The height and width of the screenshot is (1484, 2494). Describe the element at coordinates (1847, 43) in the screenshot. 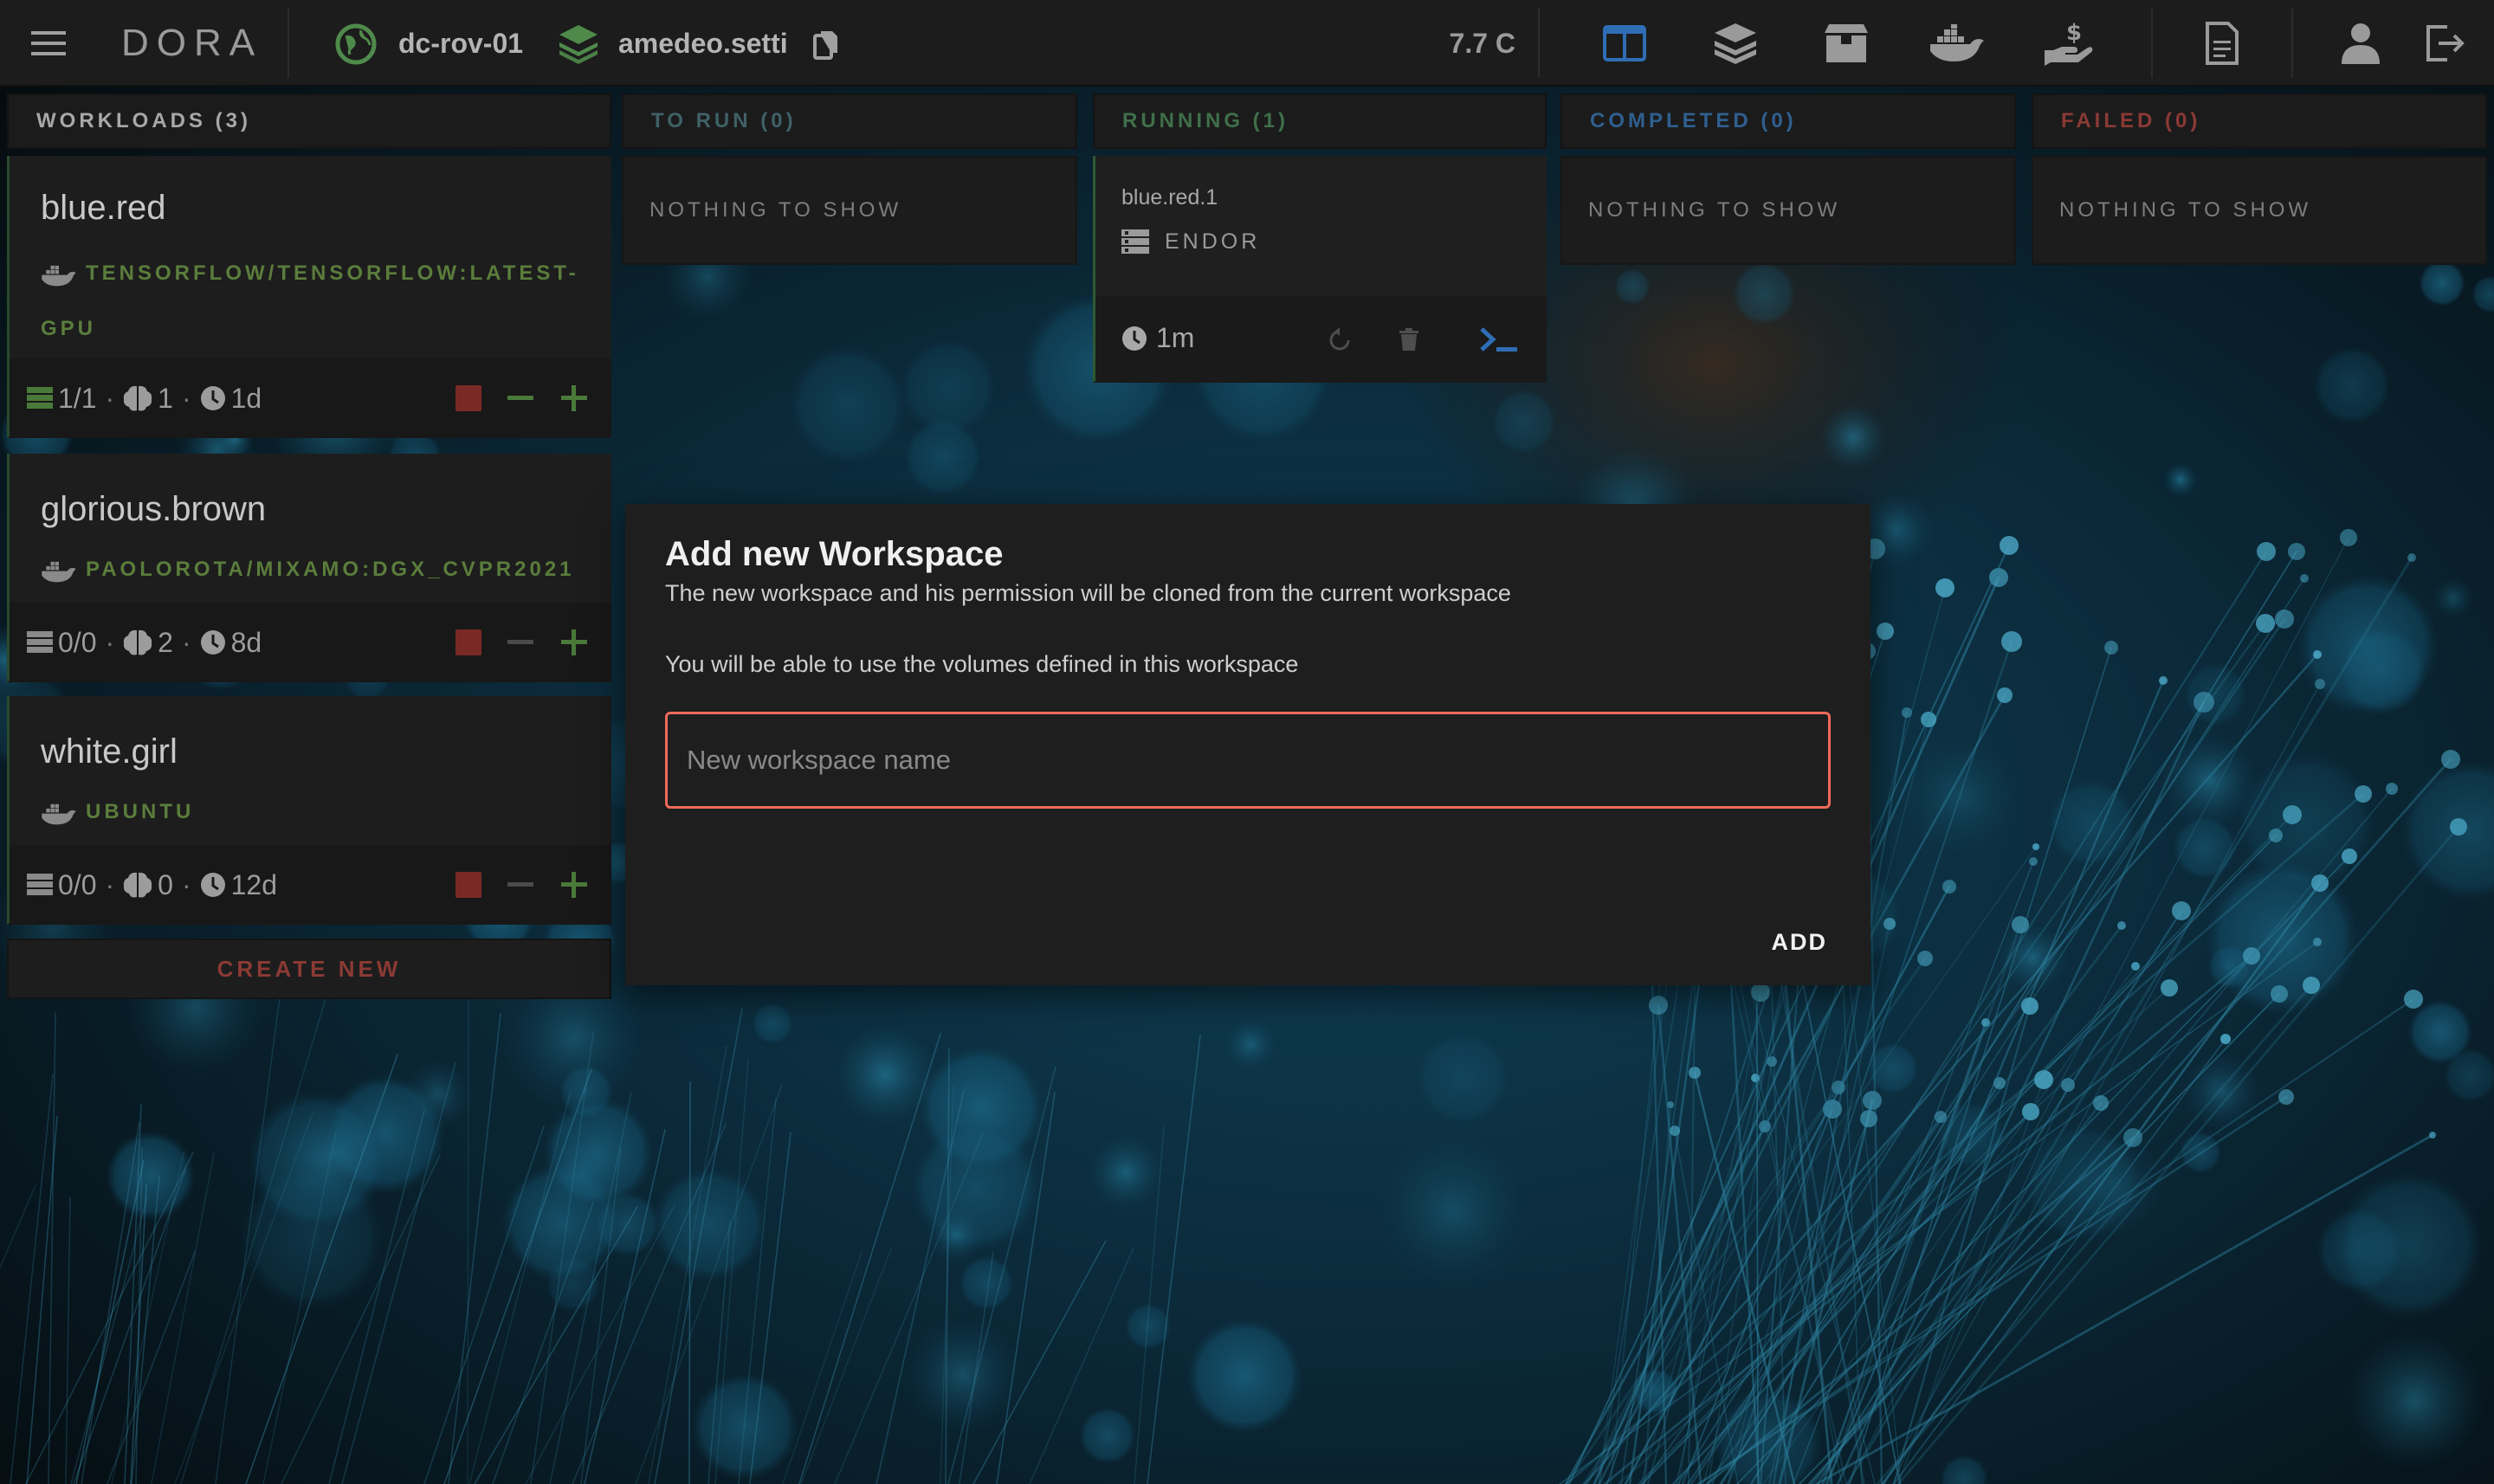

I see `archive-box-icon` at that location.